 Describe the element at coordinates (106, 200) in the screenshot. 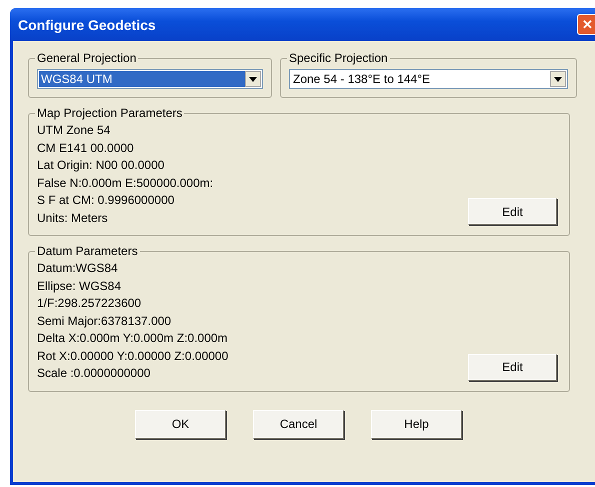

I see `parameter-text: S F at CM: 0.9996000000` at that location.